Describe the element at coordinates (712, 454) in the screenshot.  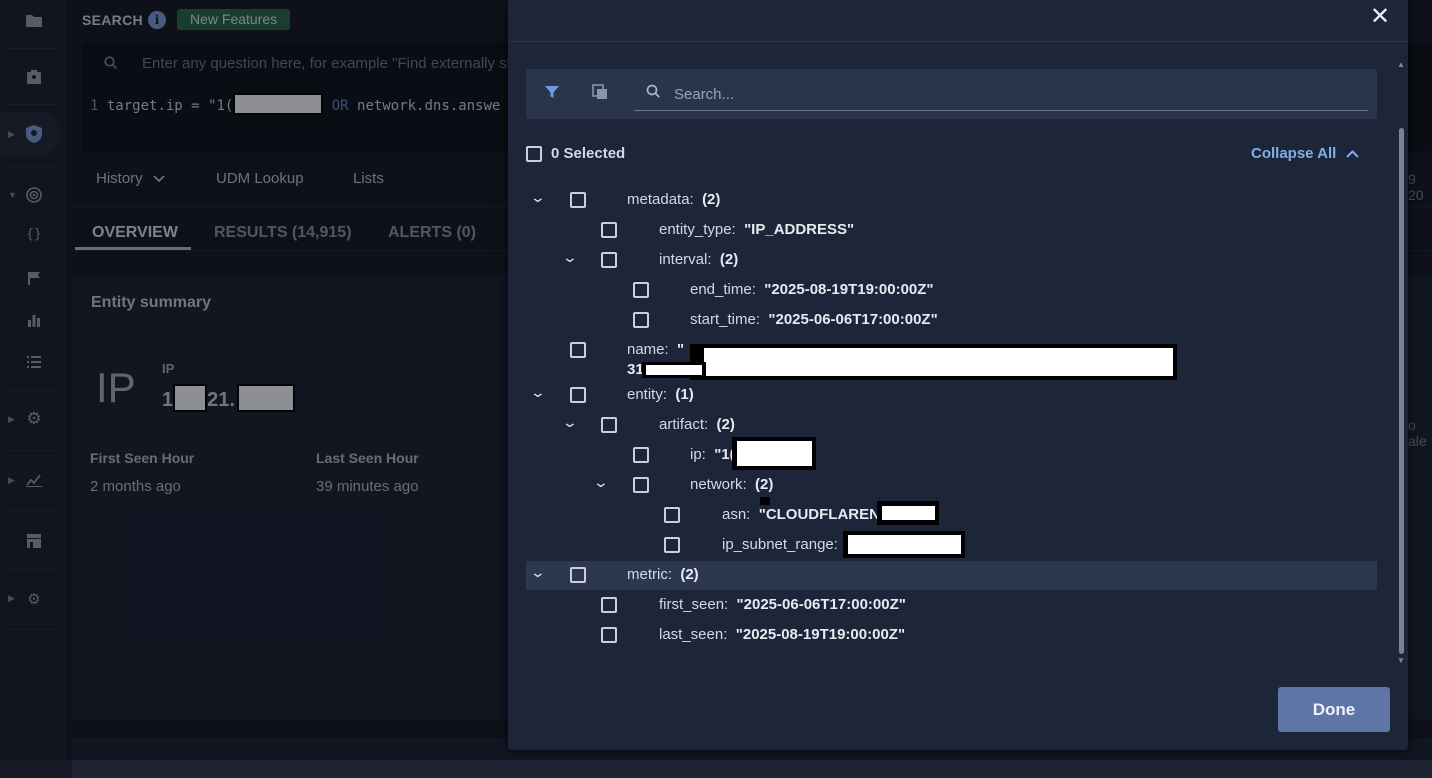
I see `tree-node-ip: ip: "1(` at that location.